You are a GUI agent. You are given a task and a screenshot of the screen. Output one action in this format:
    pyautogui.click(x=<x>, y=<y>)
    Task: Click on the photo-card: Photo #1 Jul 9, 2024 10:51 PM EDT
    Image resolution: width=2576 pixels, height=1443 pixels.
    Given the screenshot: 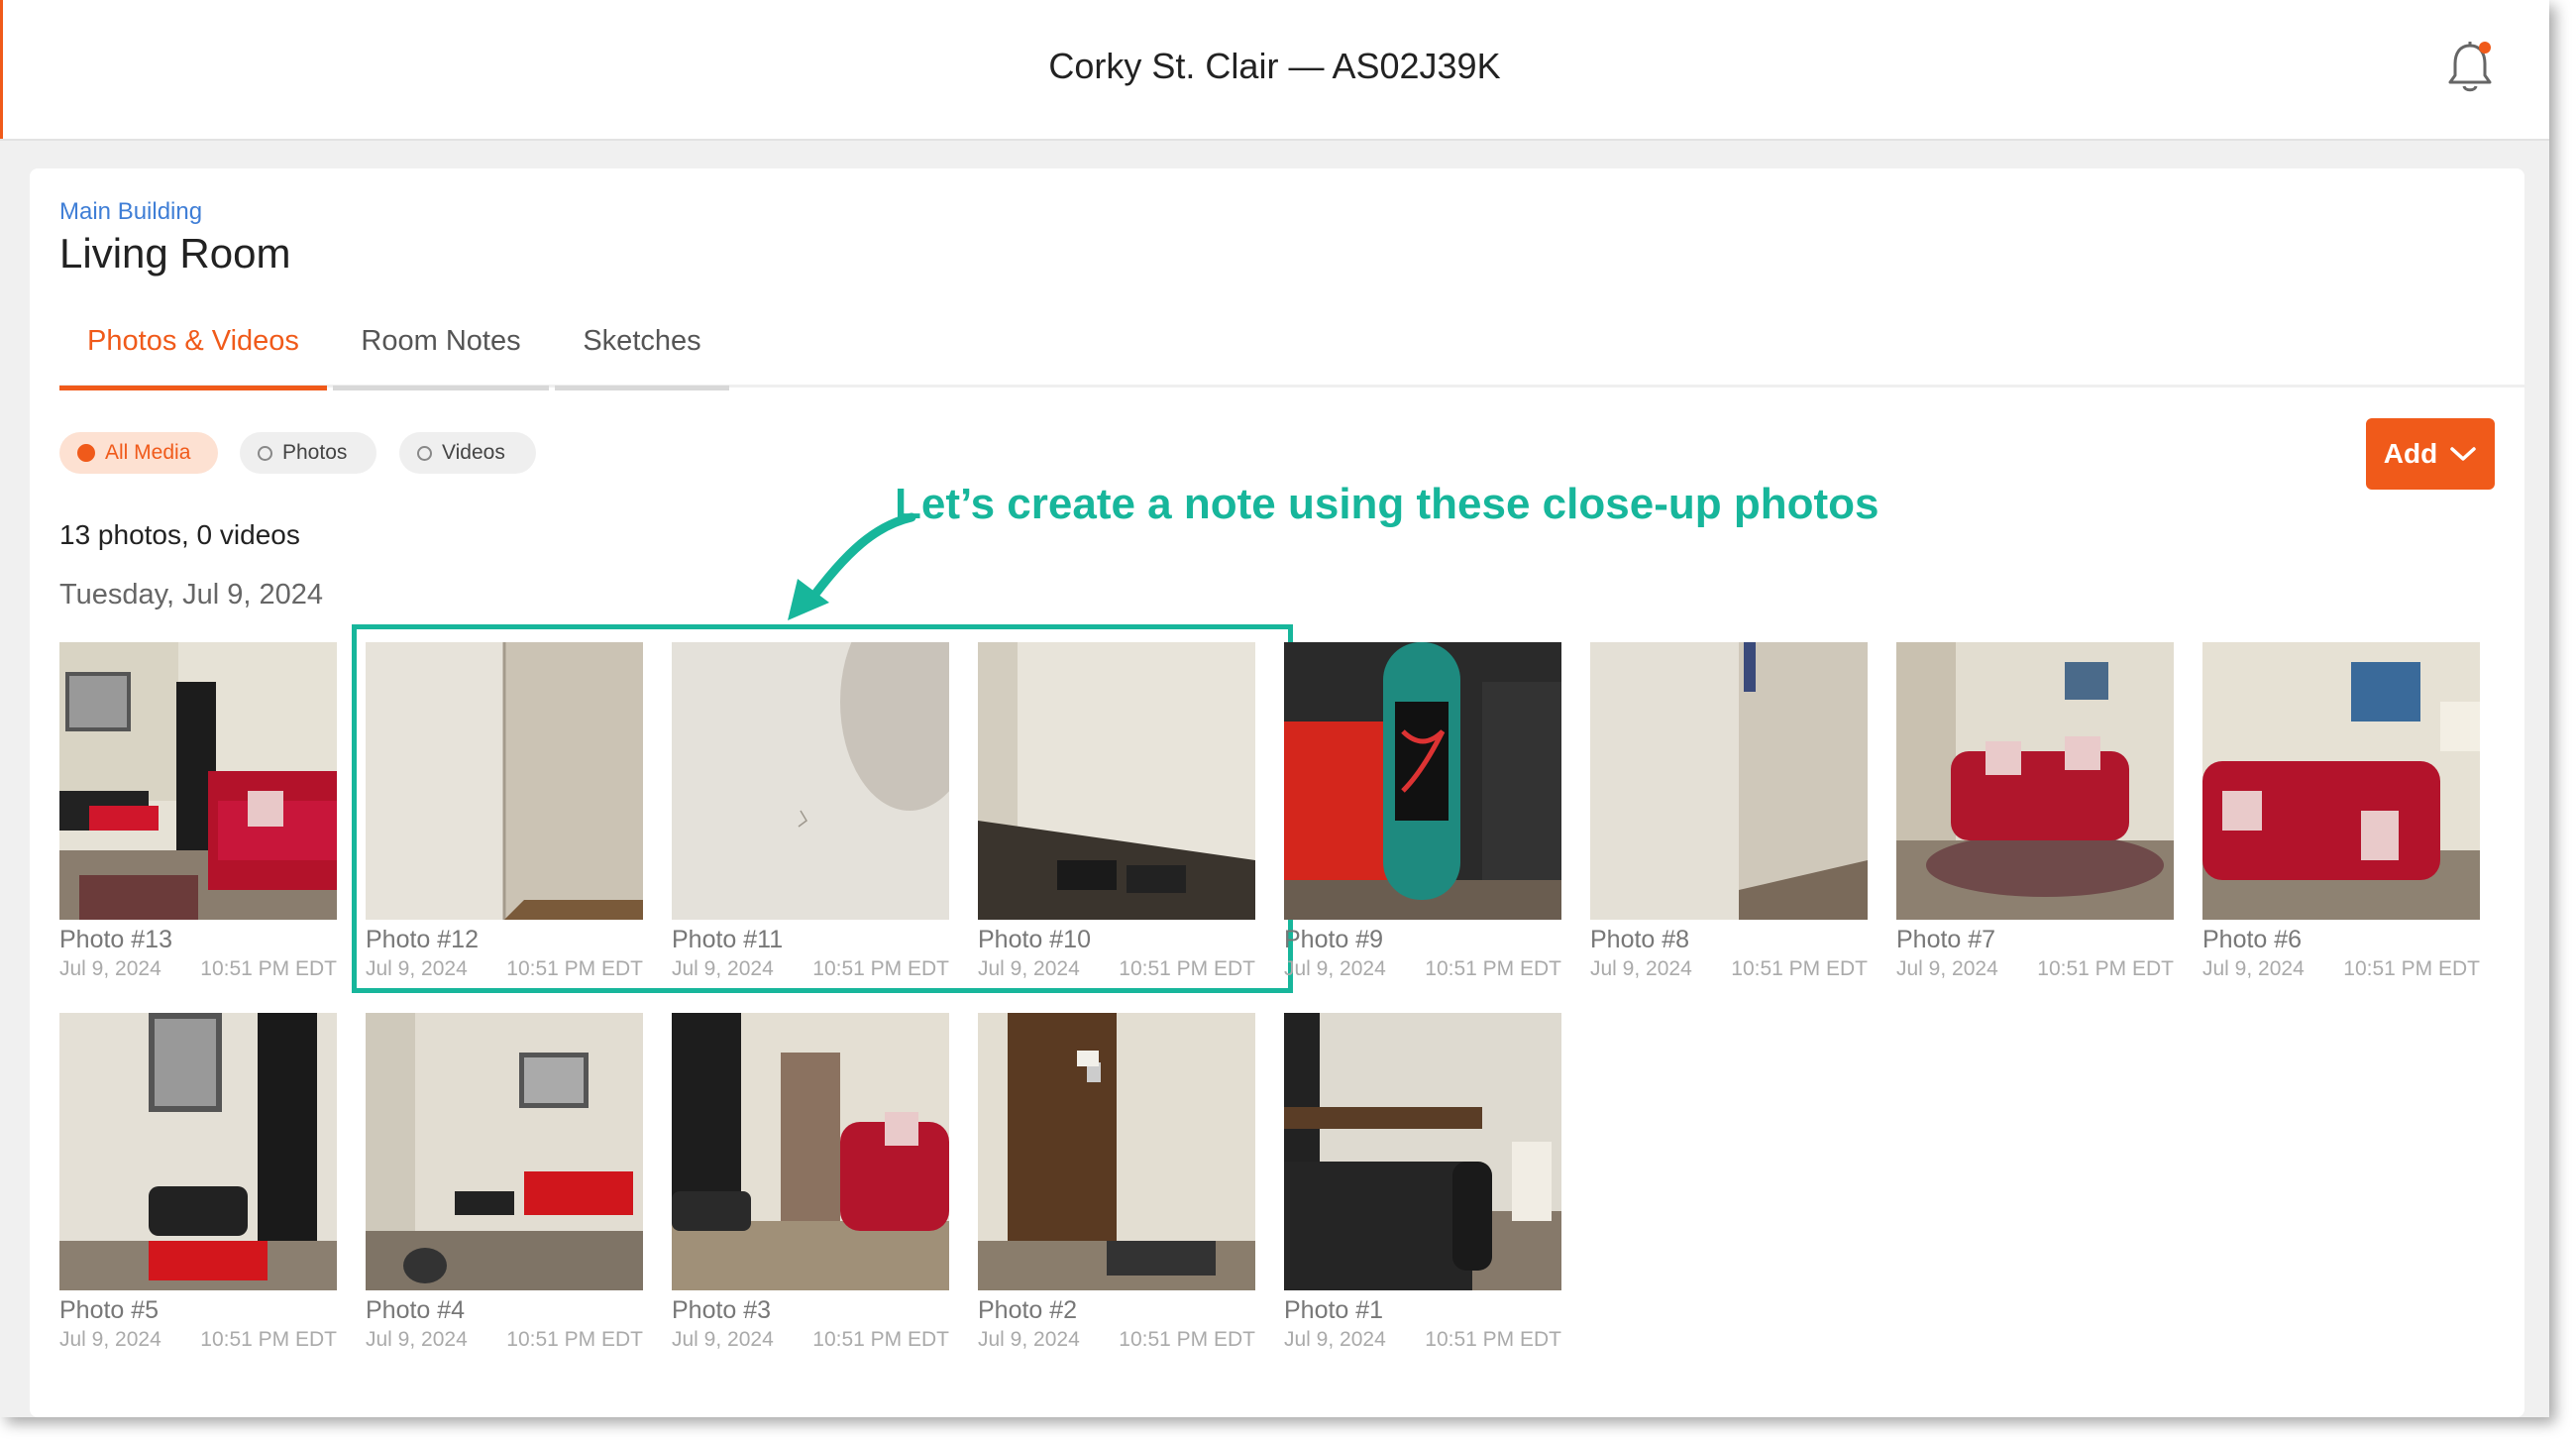 What is the action you would take?
    pyautogui.click(x=1422, y=1182)
    